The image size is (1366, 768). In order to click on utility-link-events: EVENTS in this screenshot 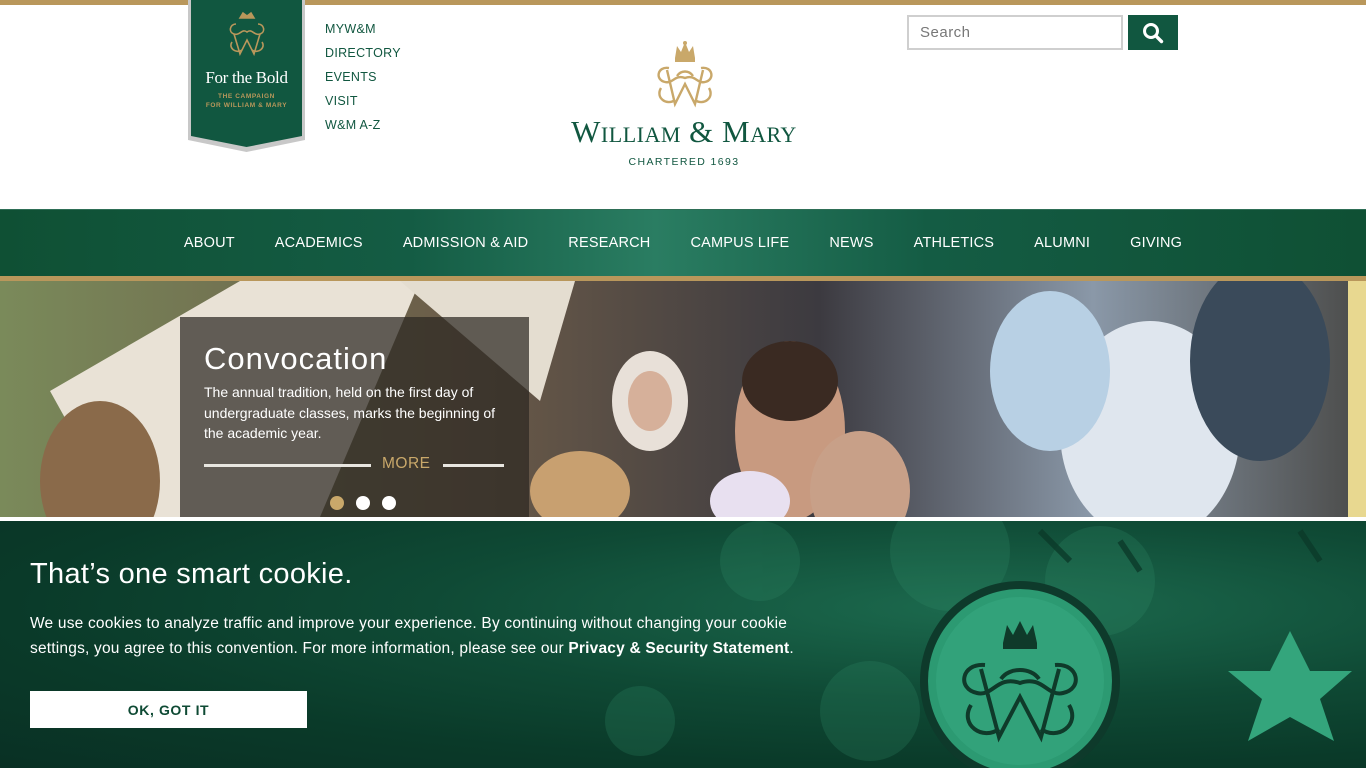, I will do `click(363, 82)`.